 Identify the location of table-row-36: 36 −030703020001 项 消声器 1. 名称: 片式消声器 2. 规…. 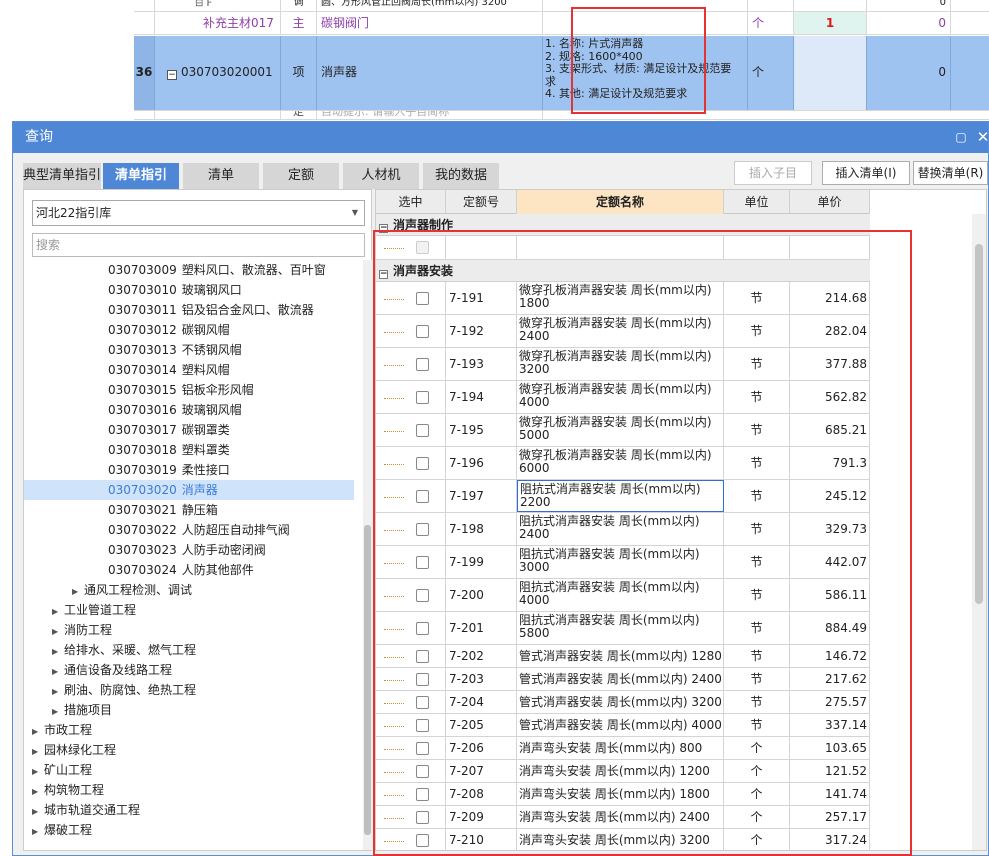
(561, 73).